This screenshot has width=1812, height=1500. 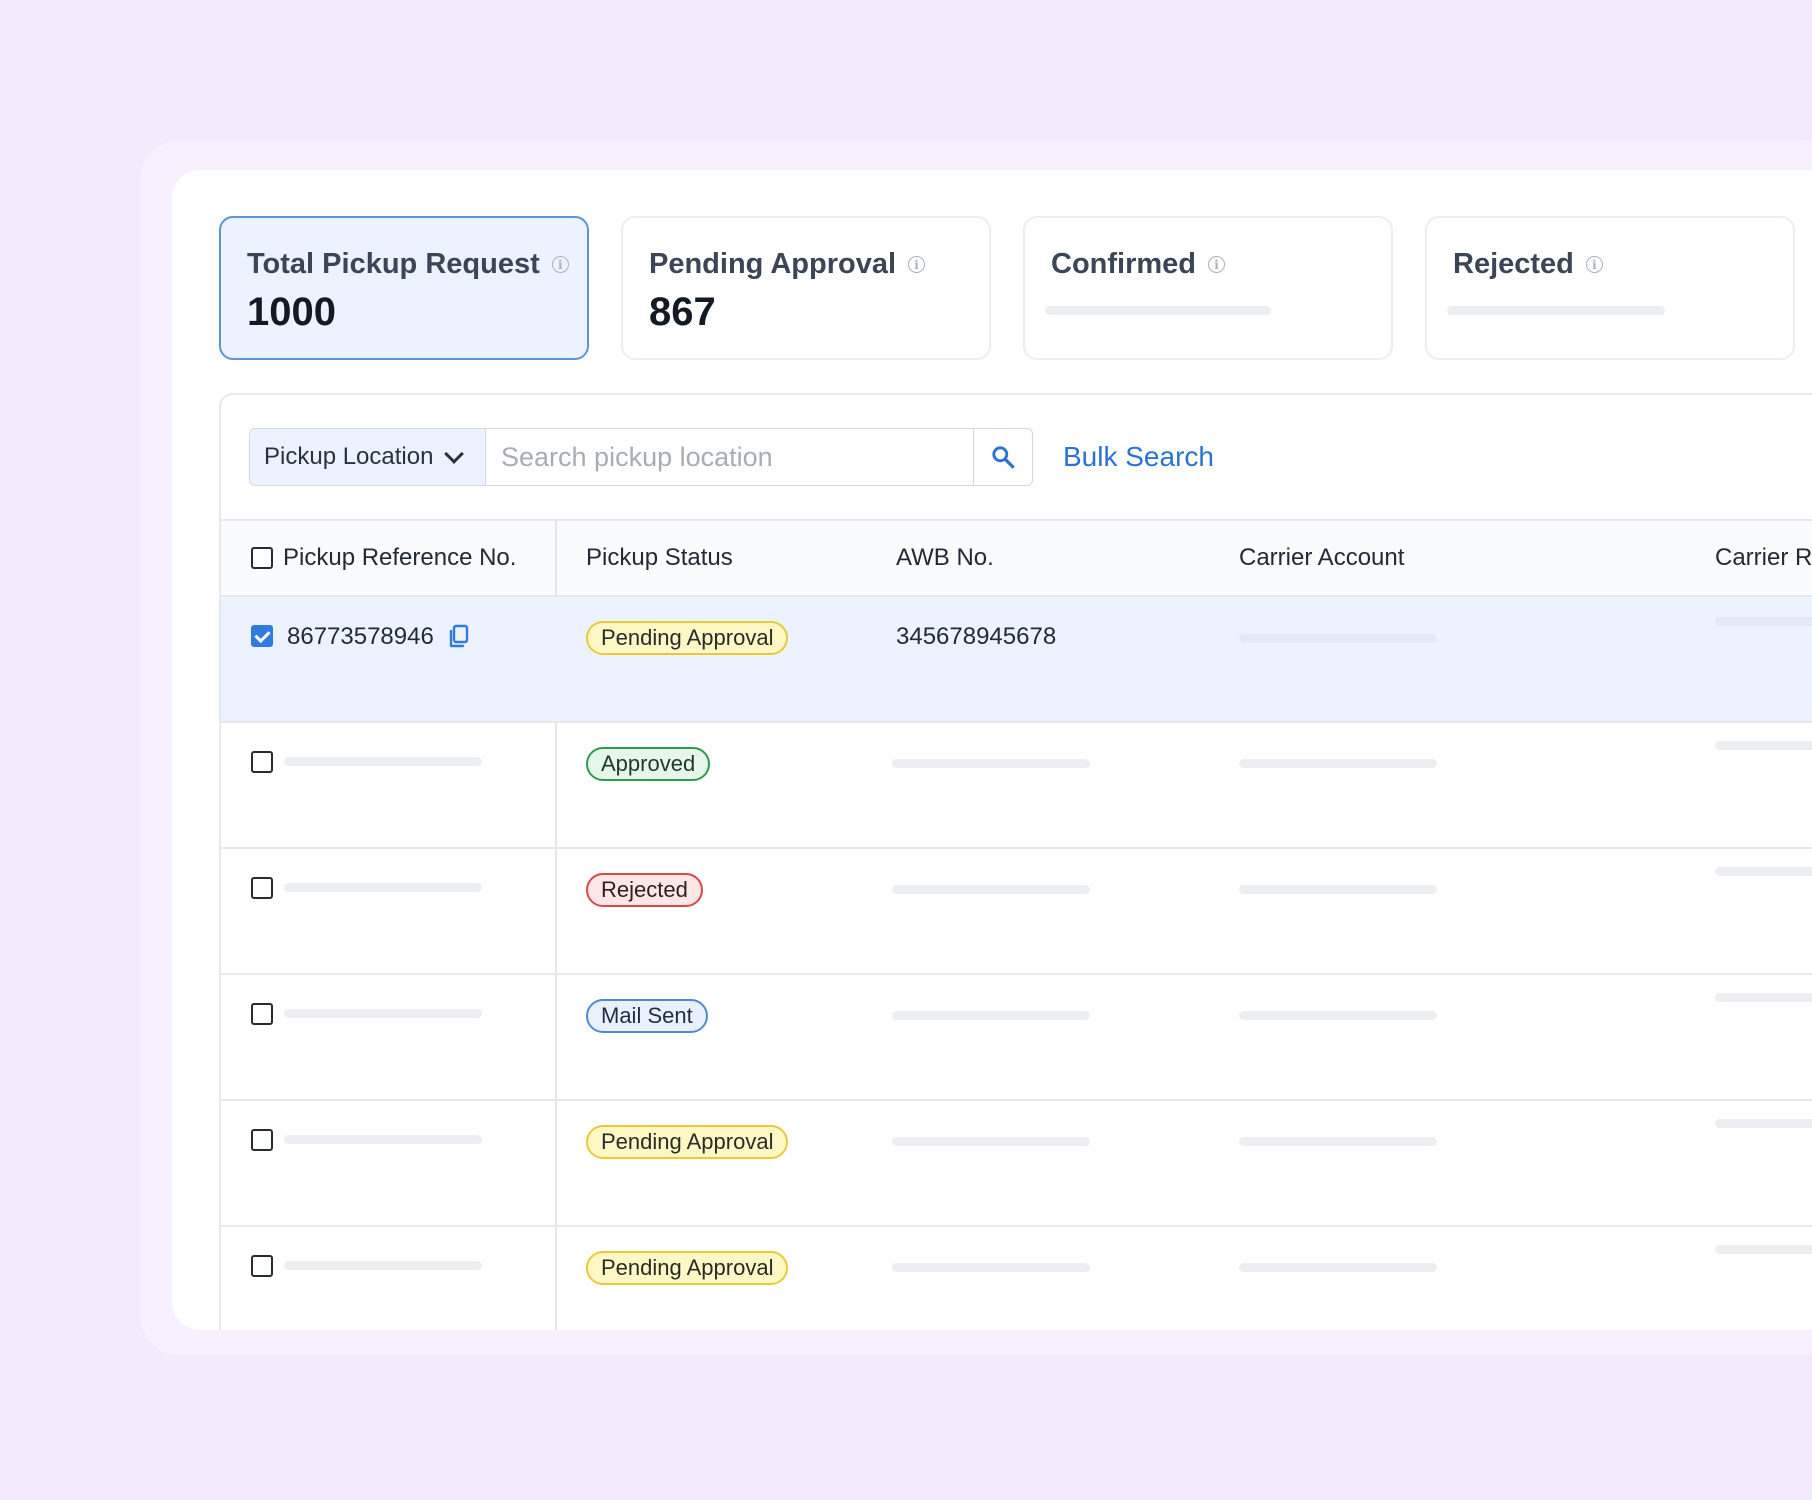 What do you see at coordinates (459, 637) in the screenshot?
I see `copy-icon` at bounding box center [459, 637].